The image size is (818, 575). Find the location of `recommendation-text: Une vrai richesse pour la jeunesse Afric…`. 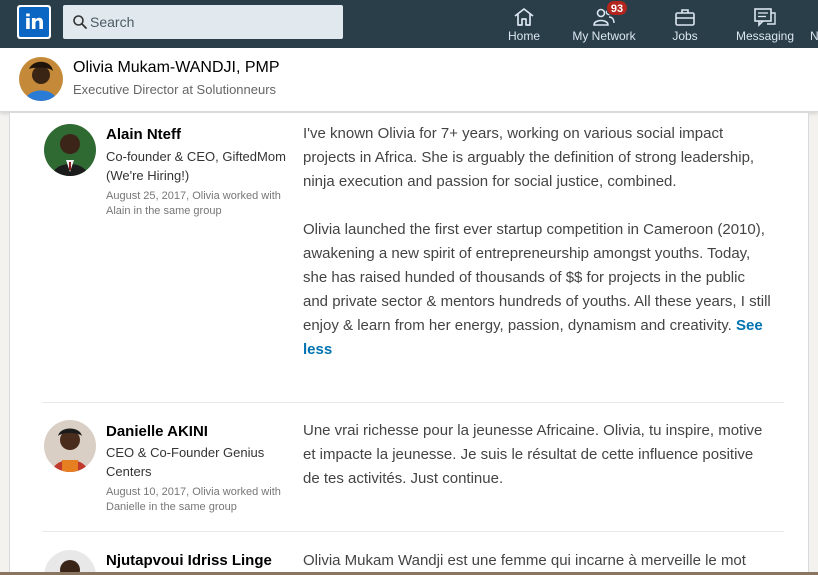

recommendation-text: Une vrai richesse pour la jeunesse Afric… is located at coordinates (538, 455).